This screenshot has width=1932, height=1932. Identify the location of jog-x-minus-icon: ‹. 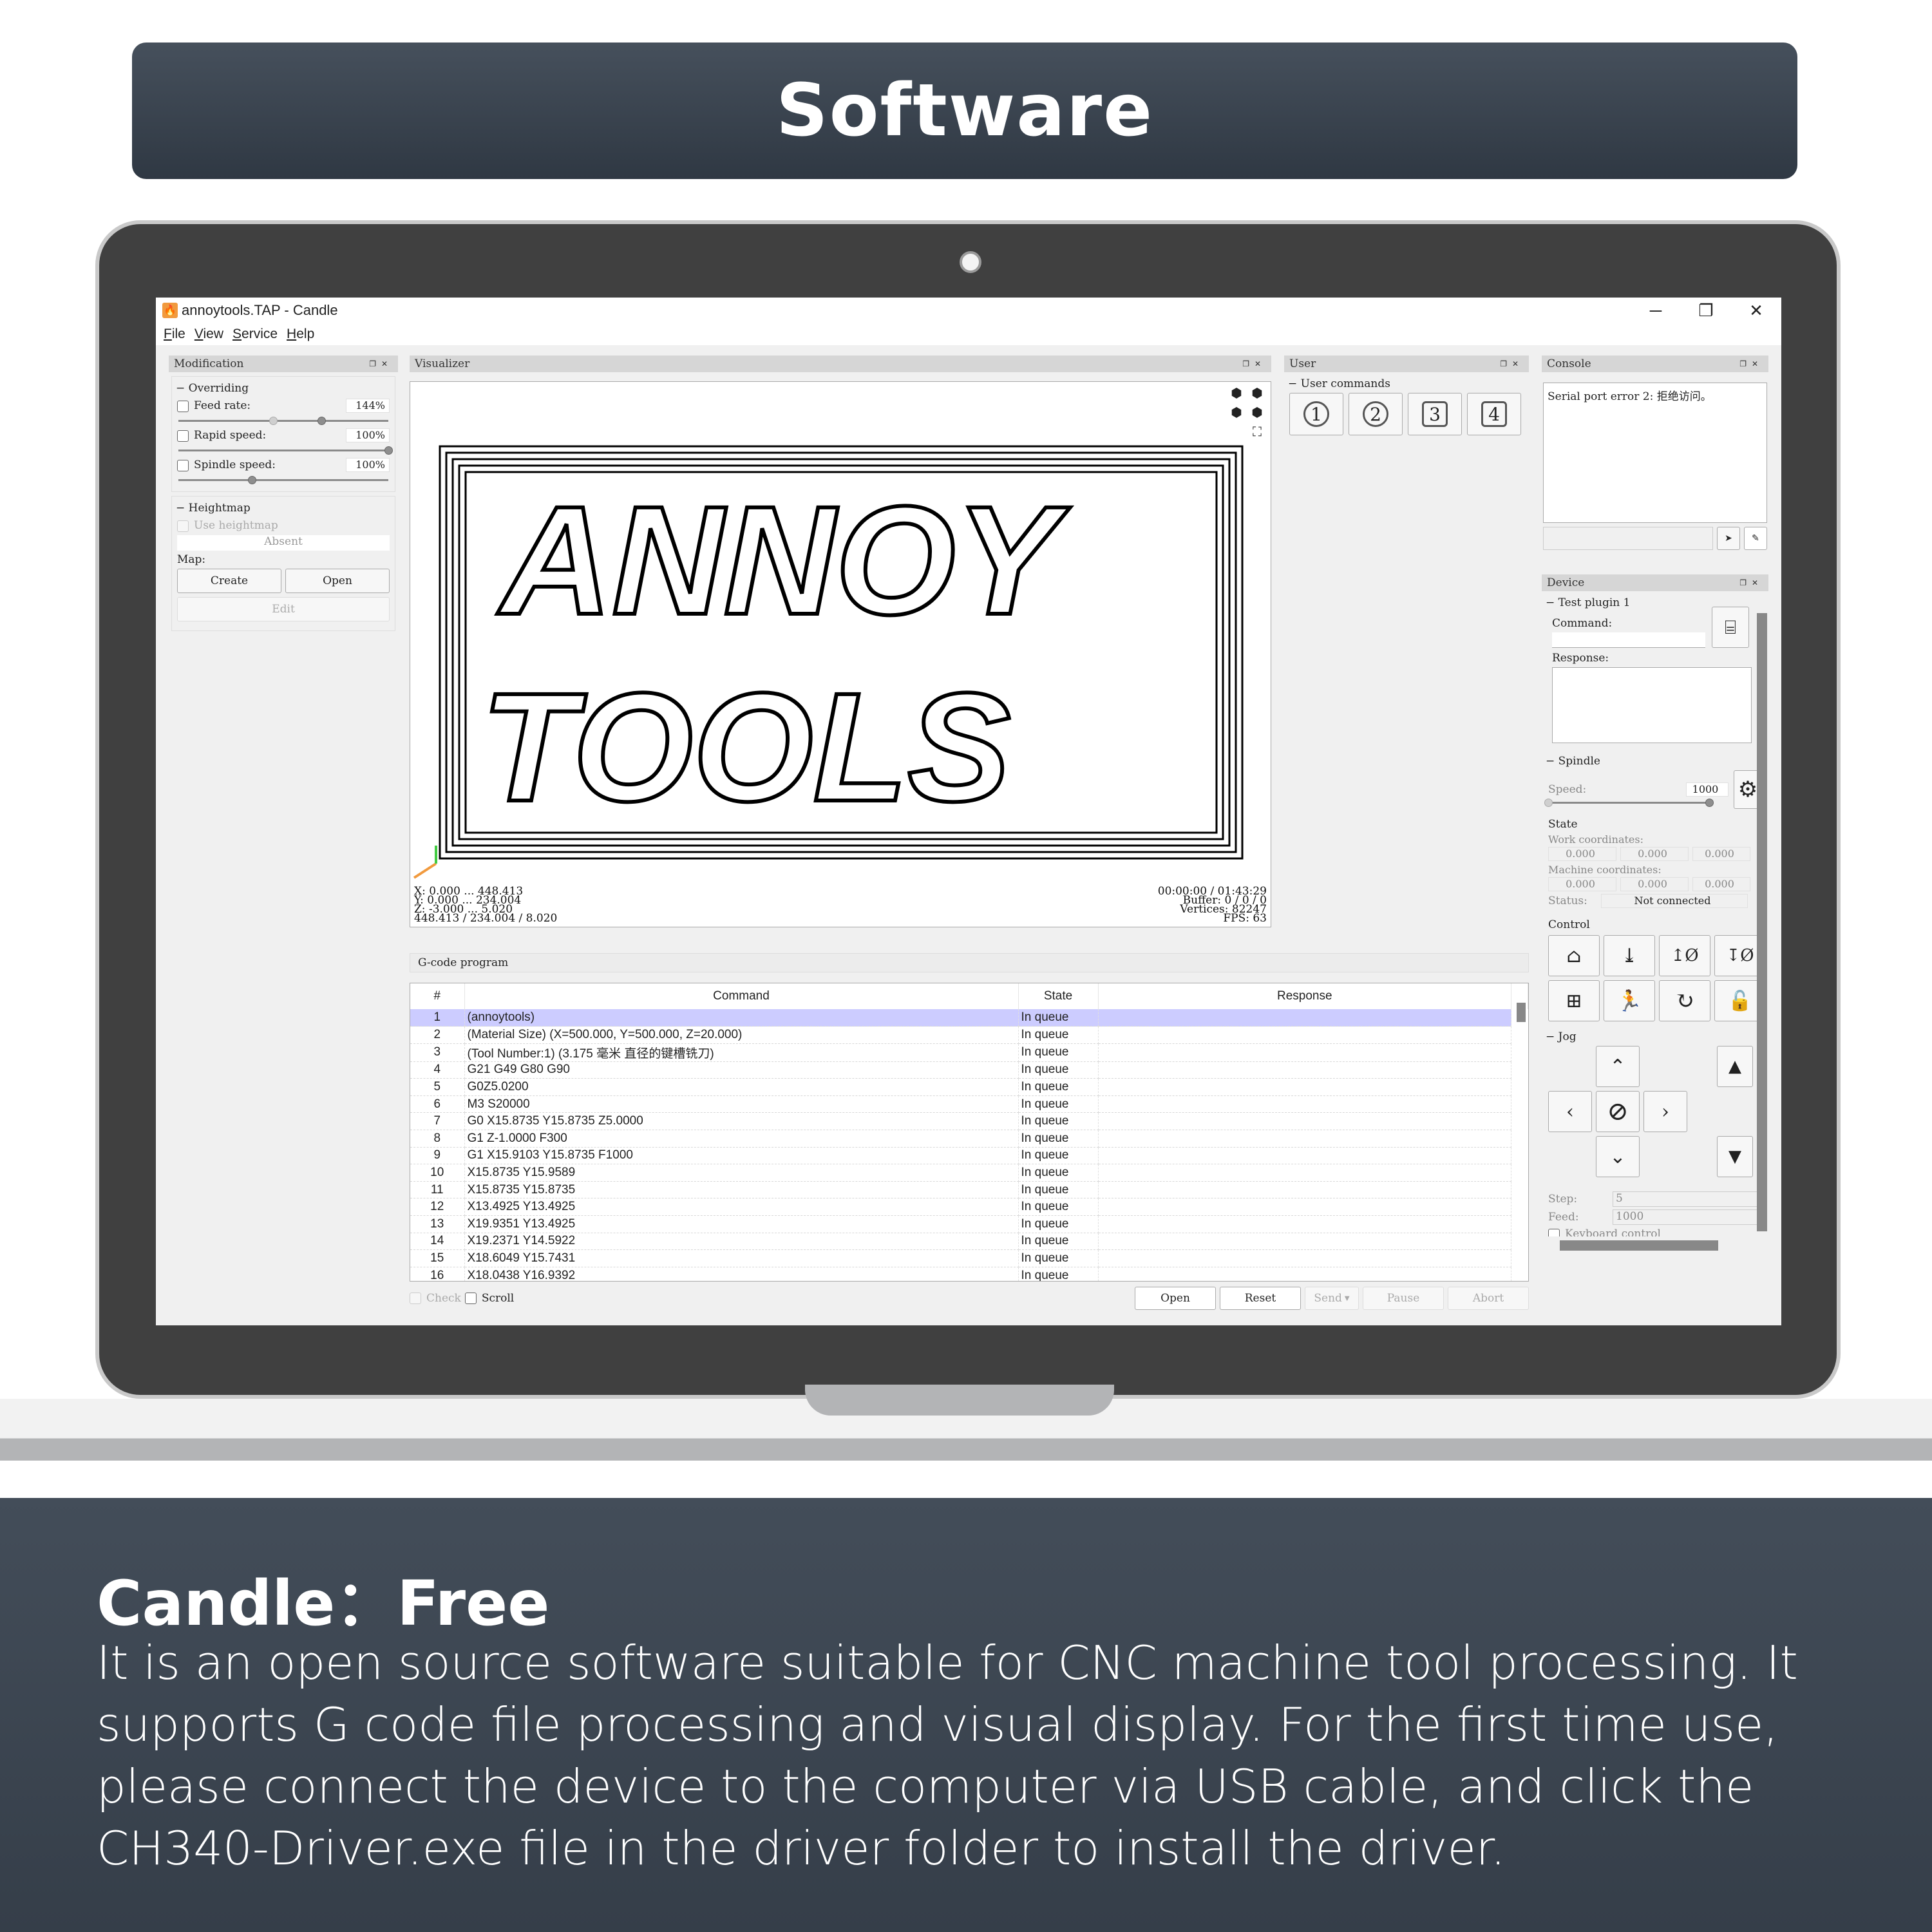
(1570, 1111).